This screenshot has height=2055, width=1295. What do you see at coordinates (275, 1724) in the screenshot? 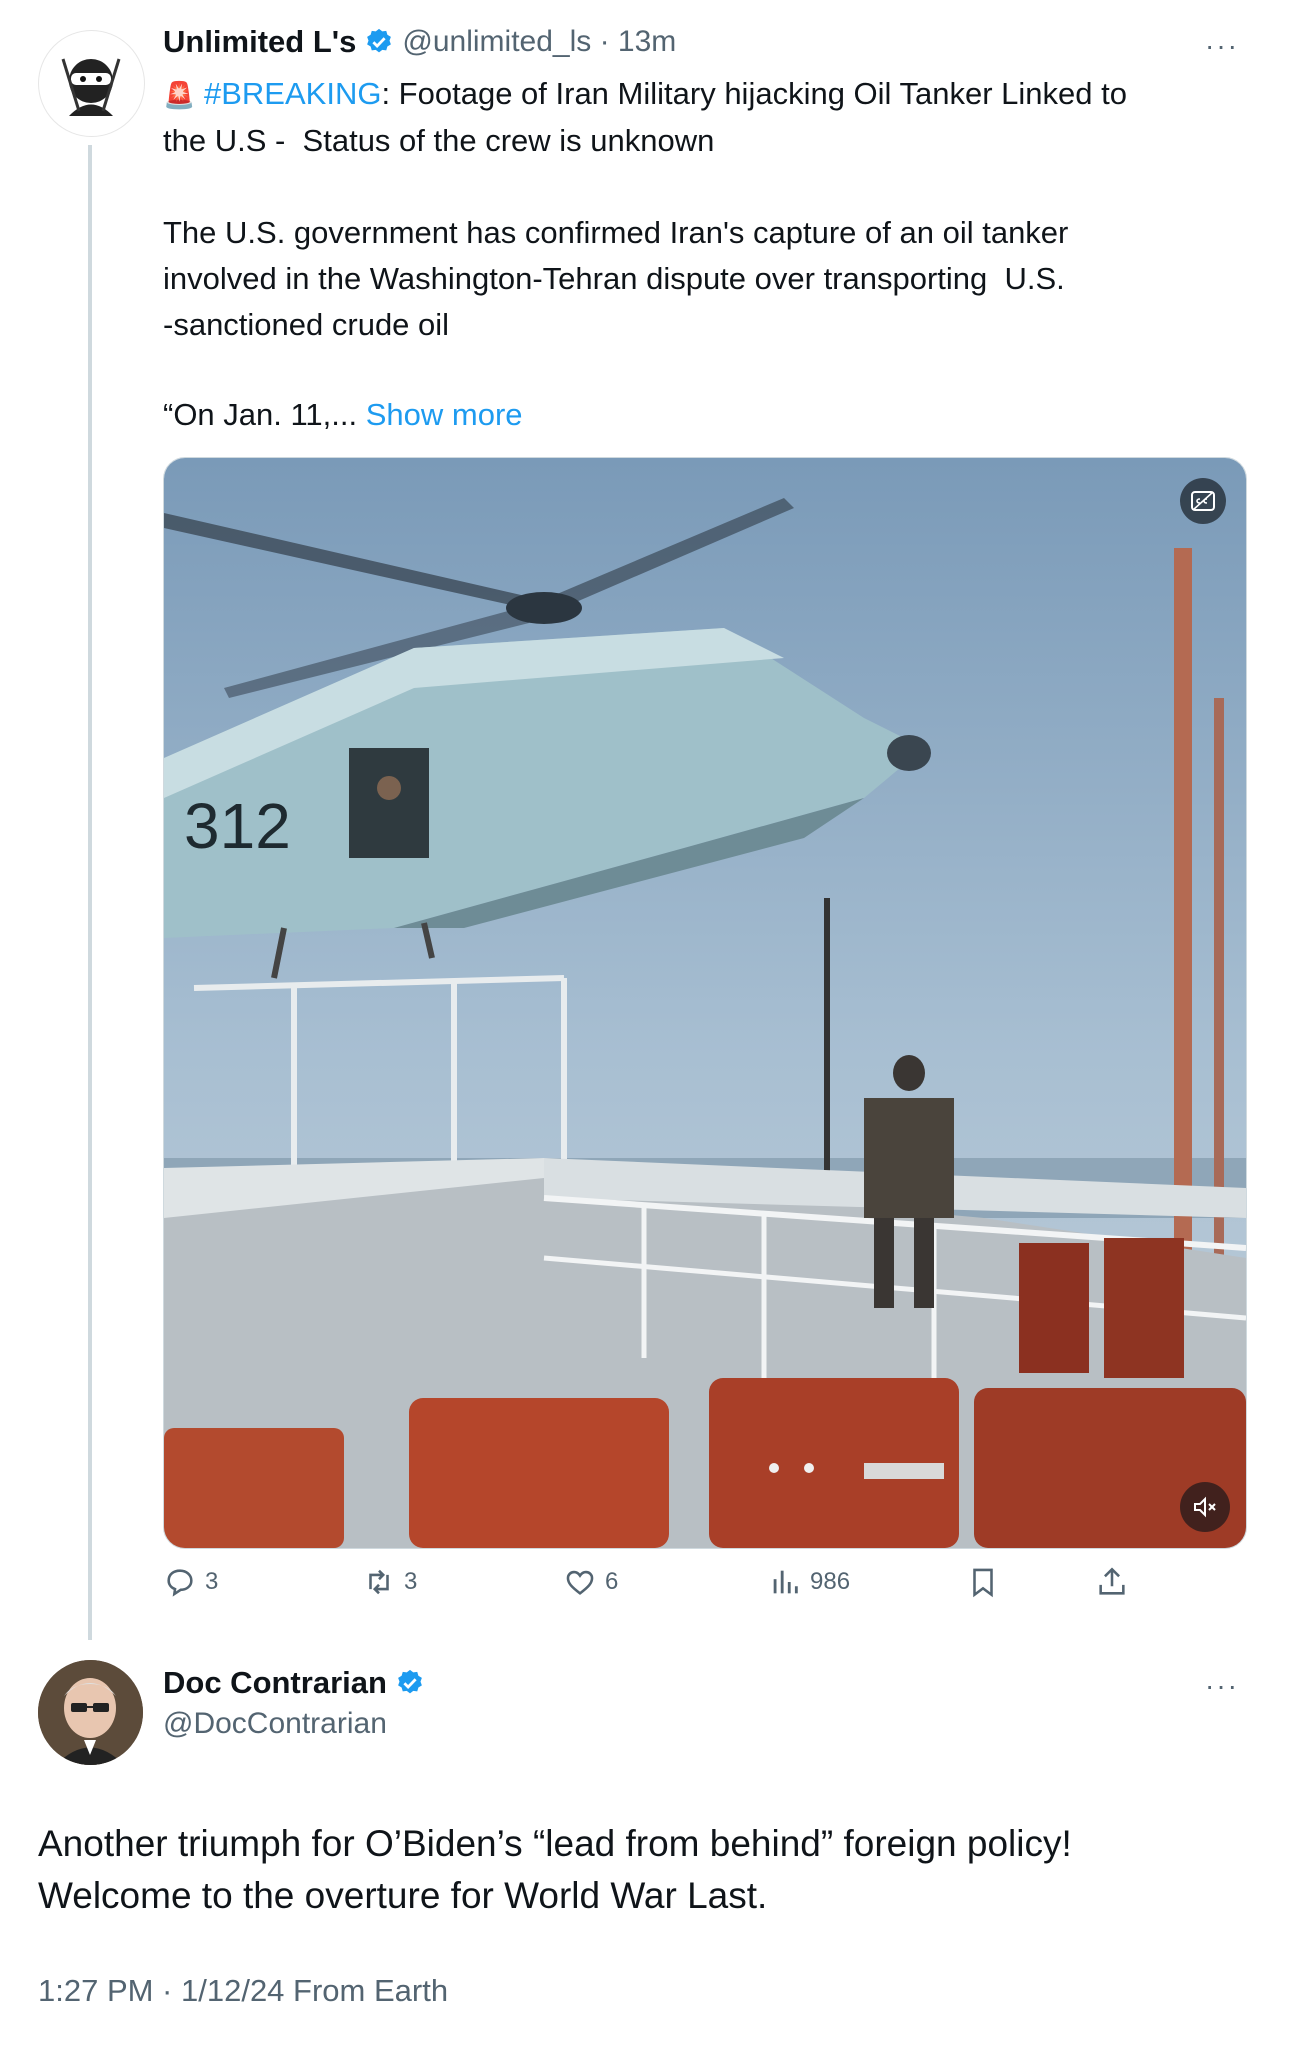
I see `handle: @DocContrarian` at bounding box center [275, 1724].